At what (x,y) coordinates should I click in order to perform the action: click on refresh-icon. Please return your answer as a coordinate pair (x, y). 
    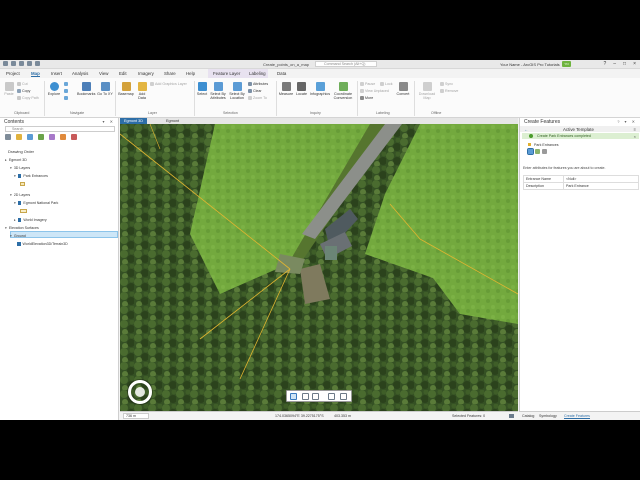
    Looking at the image, I should click on (511, 416).